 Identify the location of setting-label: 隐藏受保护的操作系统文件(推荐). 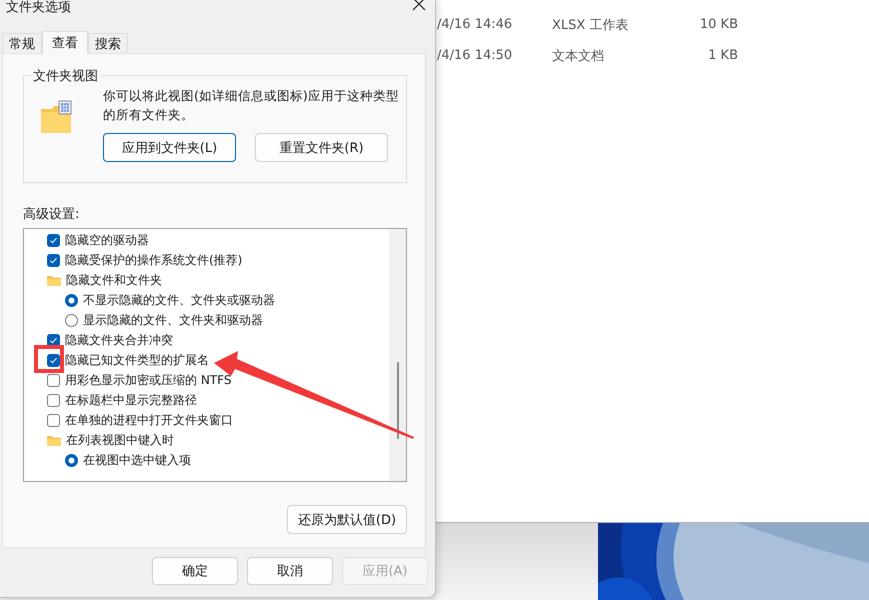
(153, 260).